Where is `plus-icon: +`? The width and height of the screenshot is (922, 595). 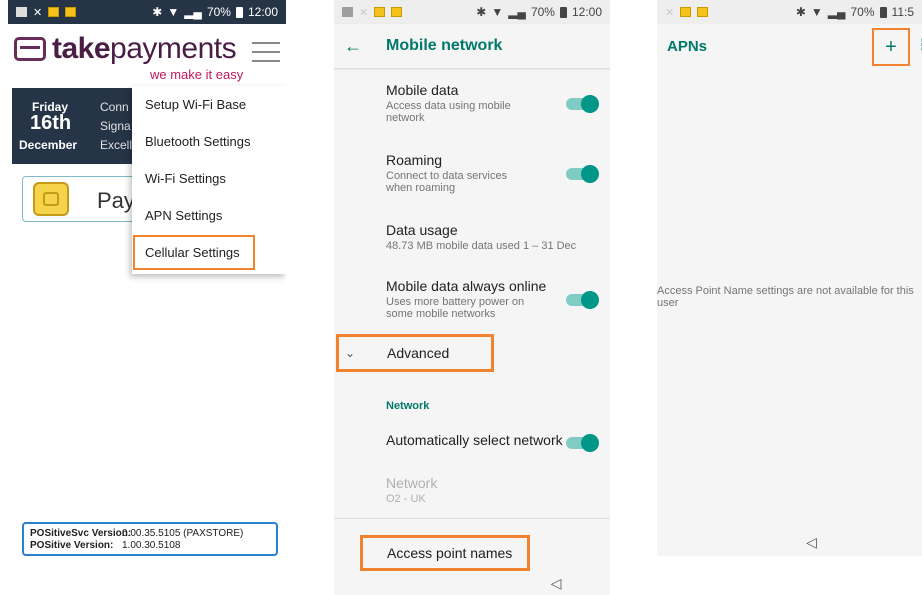 plus-icon: + is located at coordinates (891, 46).